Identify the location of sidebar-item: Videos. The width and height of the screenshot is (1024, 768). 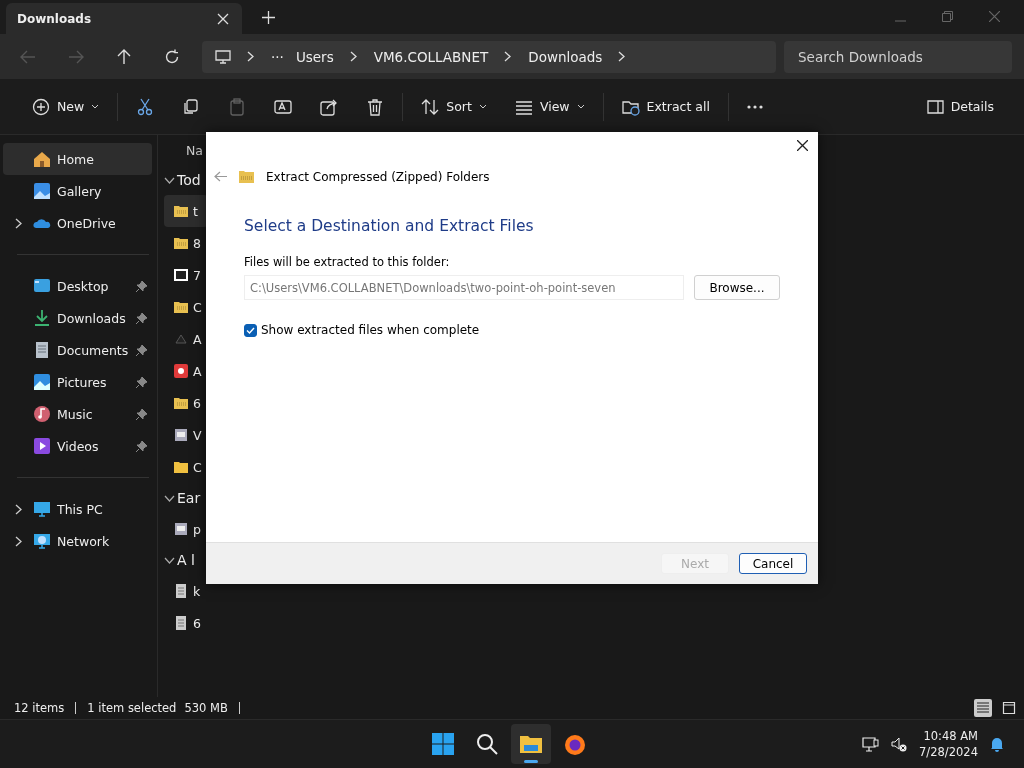
(77, 446).